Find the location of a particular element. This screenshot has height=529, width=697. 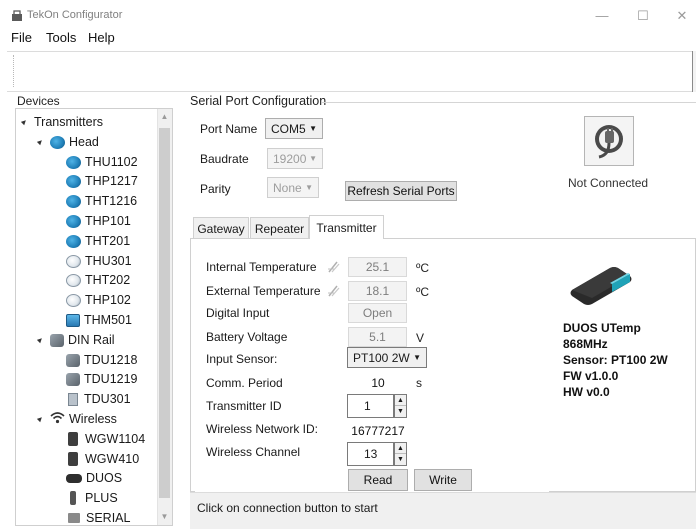

connection-status: Not Connected is located at coordinates (608, 183).